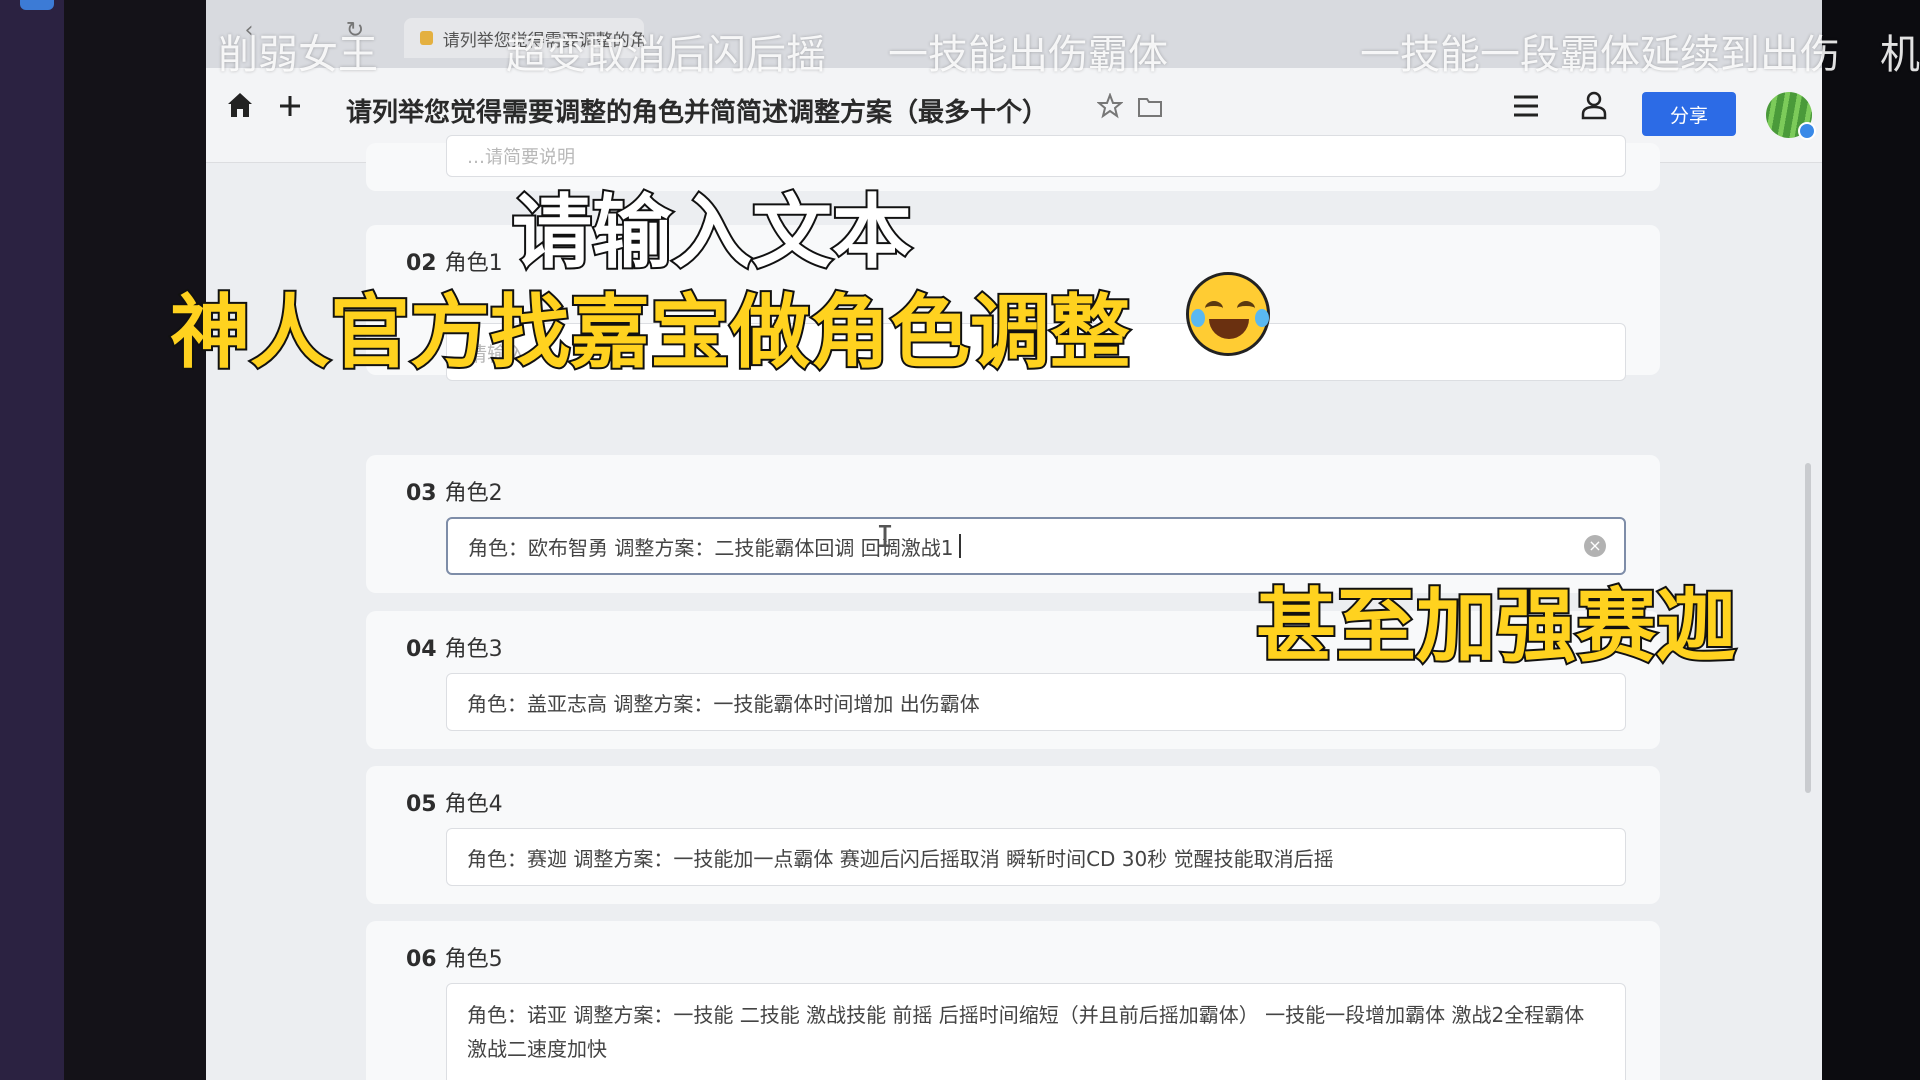 This screenshot has width=1920, height=1080. Describe the element at coordinates (240, 110) in the screenshot. I see `home-icon` at that location.